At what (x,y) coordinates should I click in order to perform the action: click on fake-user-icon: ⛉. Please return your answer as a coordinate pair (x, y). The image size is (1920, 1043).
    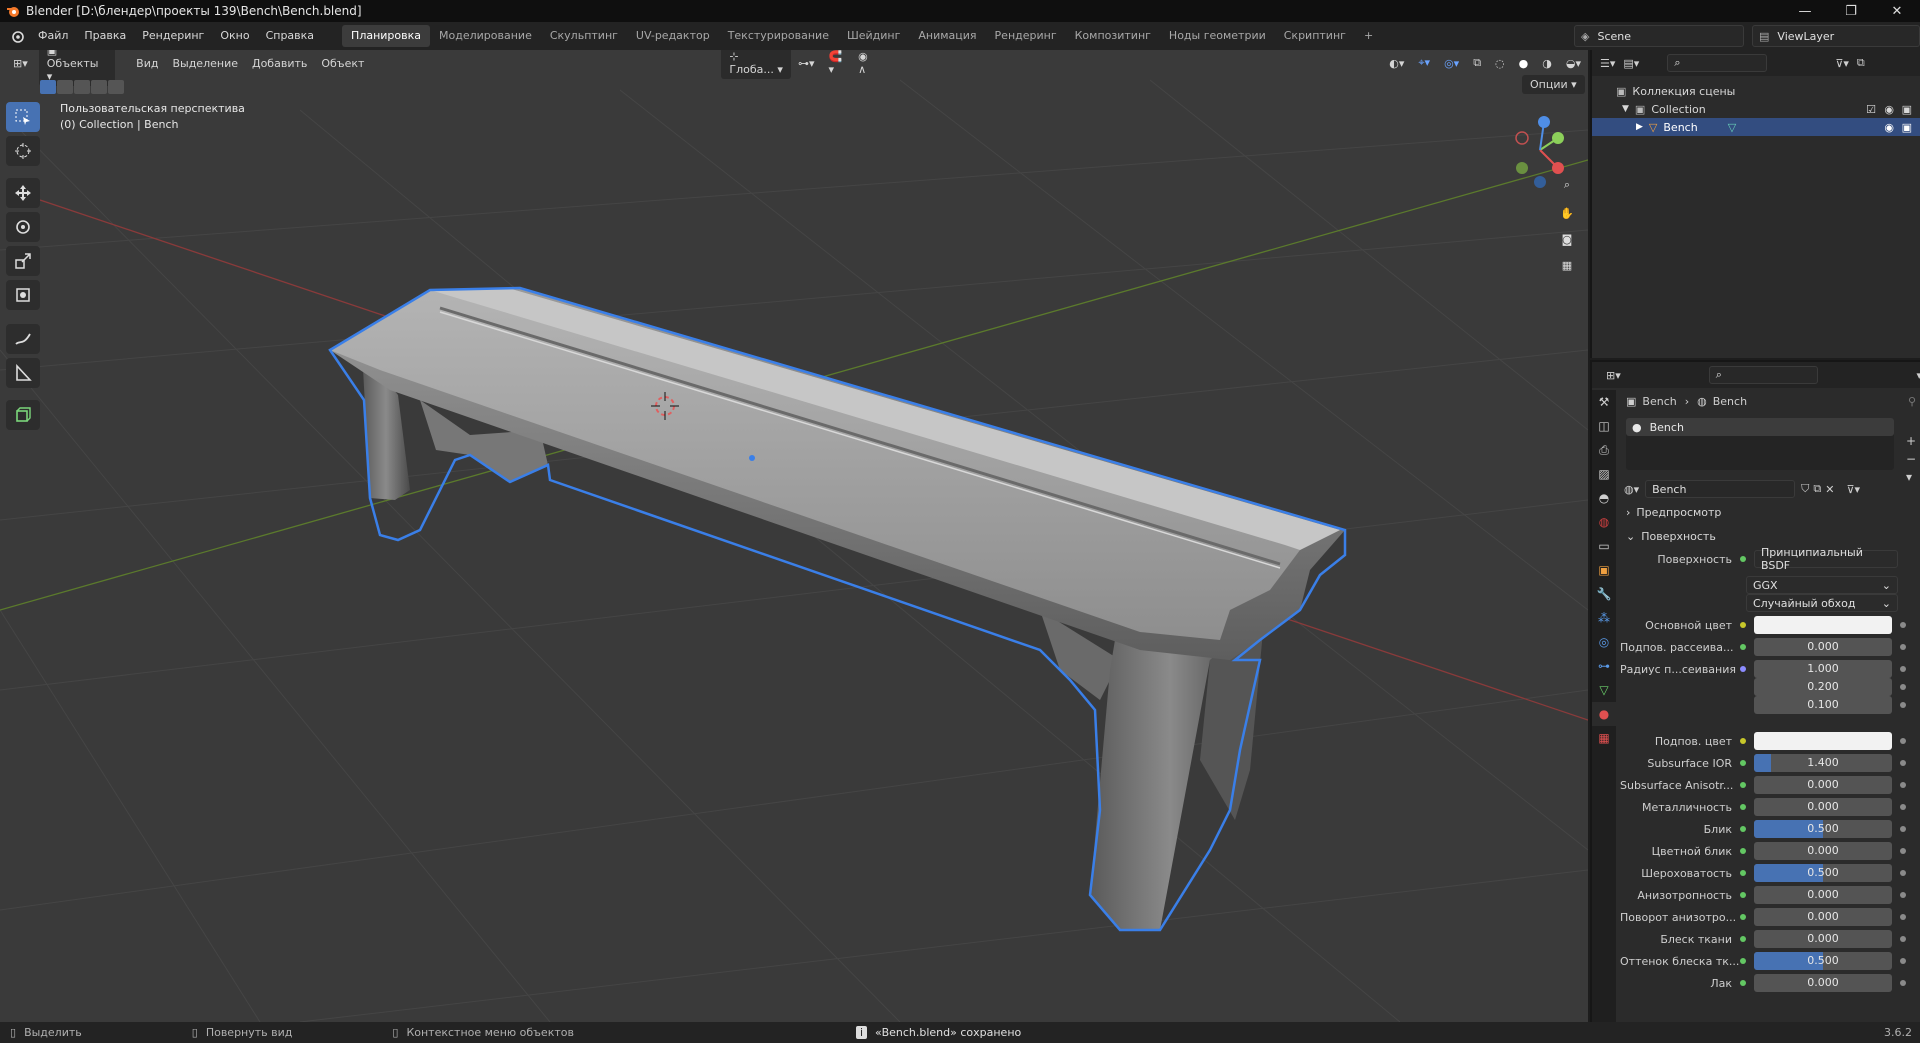
    Looking at the image, I should click on (1805, 489).